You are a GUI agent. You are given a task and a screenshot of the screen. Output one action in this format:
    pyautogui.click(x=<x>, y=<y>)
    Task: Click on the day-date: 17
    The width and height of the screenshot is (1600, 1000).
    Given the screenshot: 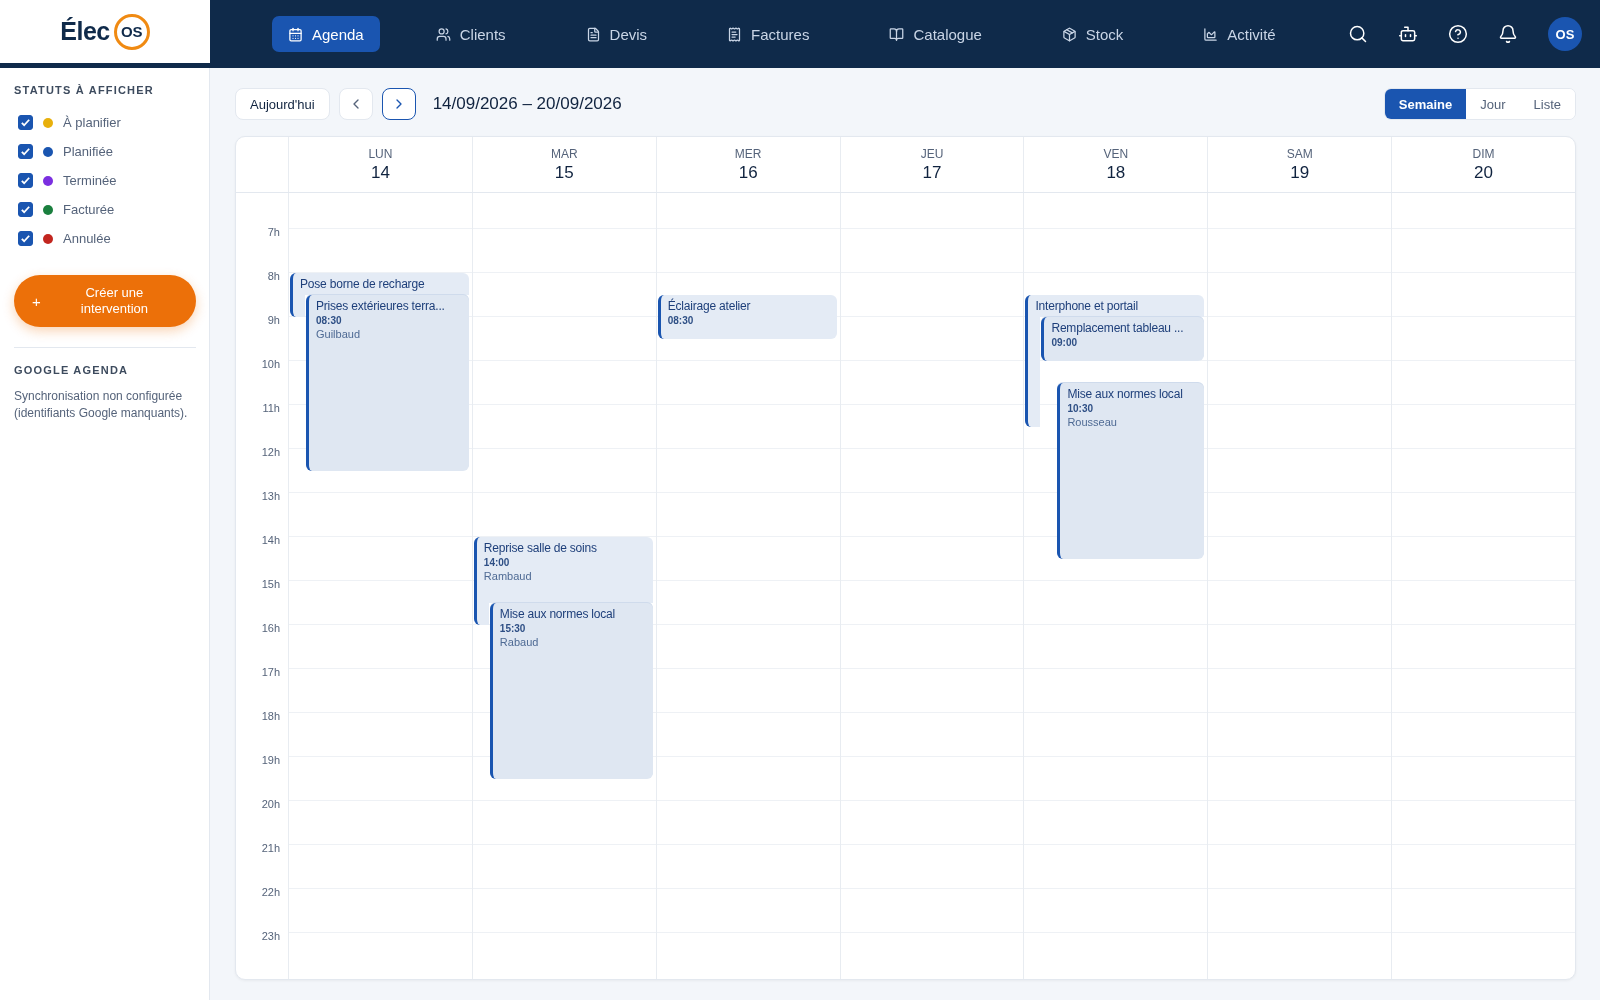 What is the action you would take?
    pyautogui.click(x=932, y=172)
    